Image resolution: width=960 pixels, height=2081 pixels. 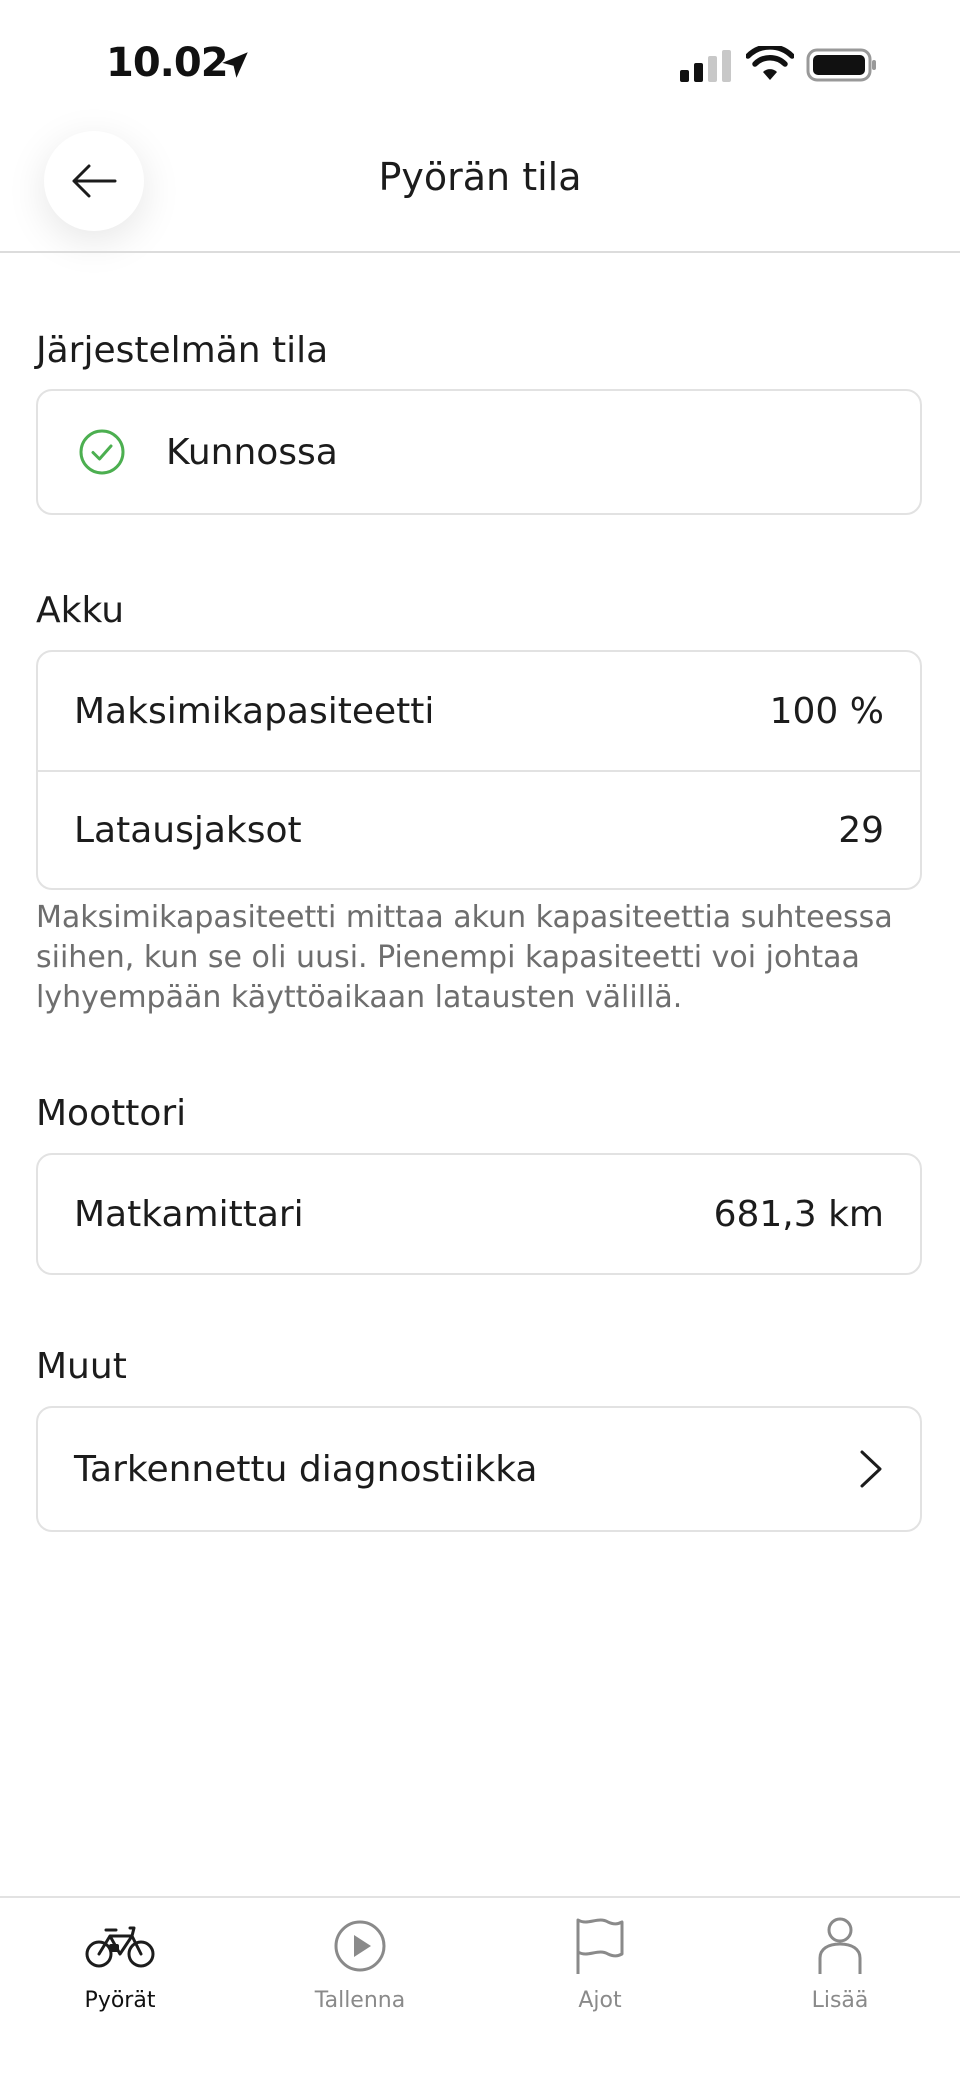 What do you see at coordinates (480, 252) in the screenshot?
I see `header-divider` at bounding box center [480, 252].